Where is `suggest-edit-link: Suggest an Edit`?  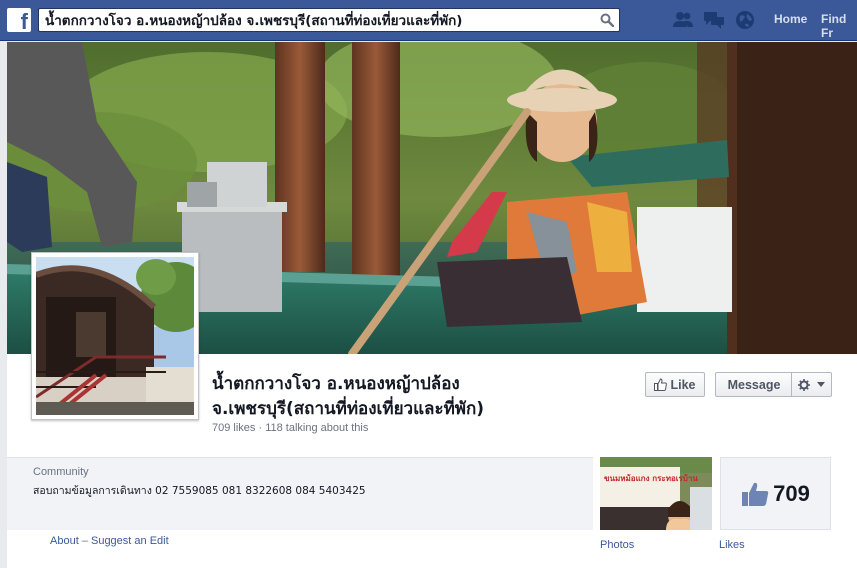
suggest-edit-link: Suggest an Edit is located at coordinates (130, 541).